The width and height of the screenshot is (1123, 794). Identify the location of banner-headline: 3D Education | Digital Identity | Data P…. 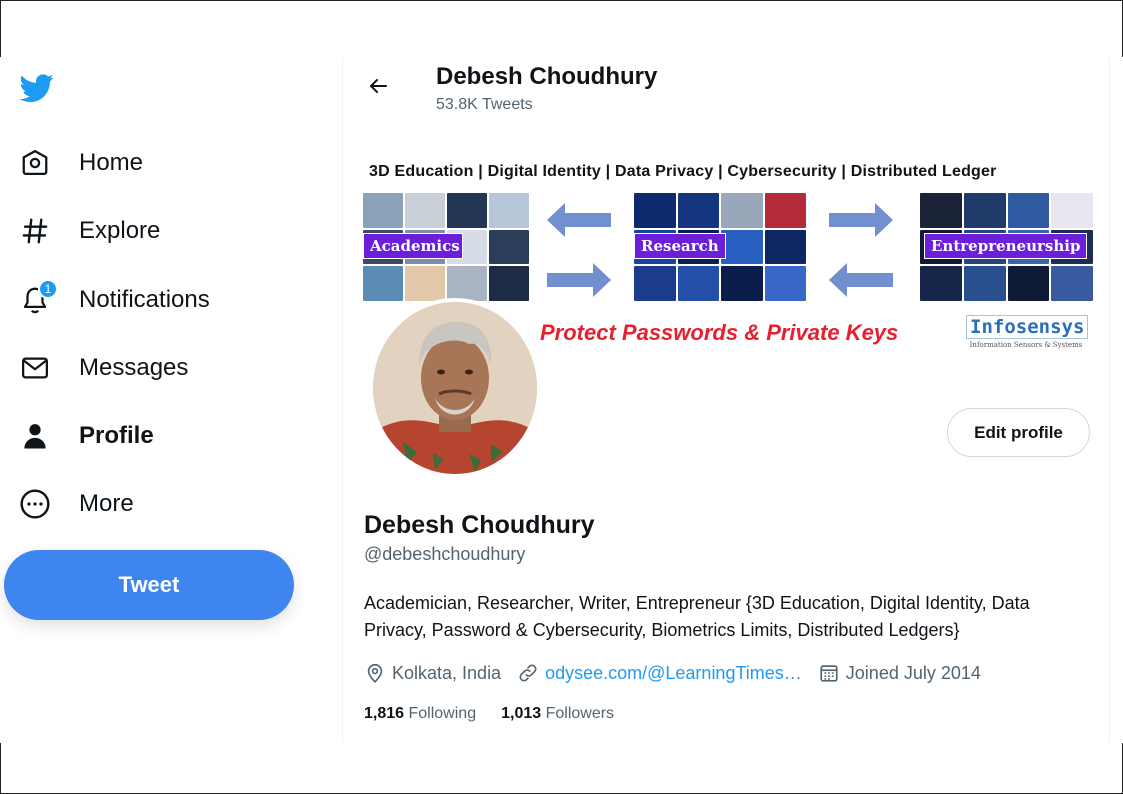
(683, 171).